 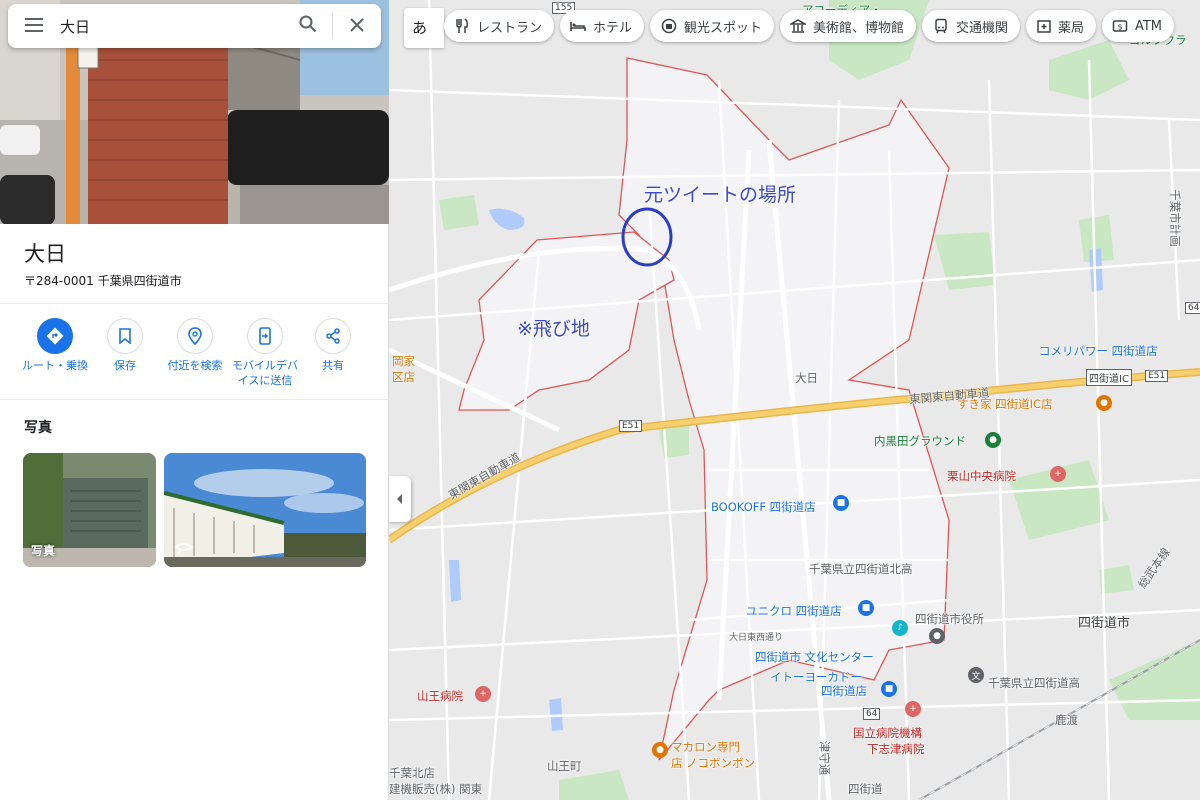 What do you see at coordinates (45, 254) in the screenshot?
I see `place-title: 大日` at bounding box center [45, 254].